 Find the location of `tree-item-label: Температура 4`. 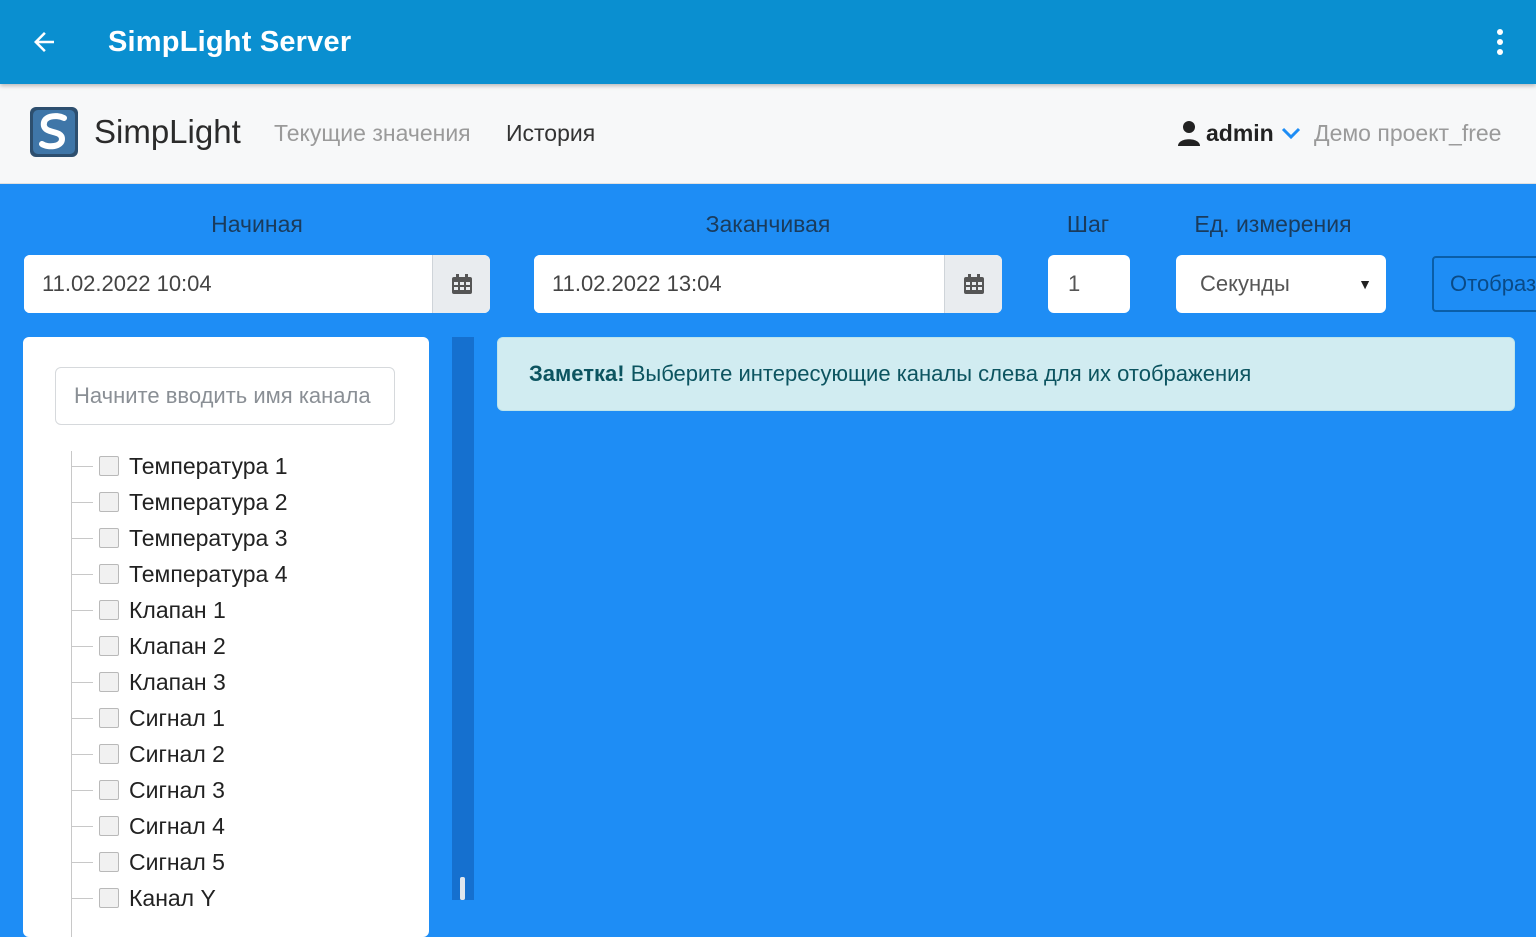

tree-item-label: Температура 4 is located at coordinates (208, 573).